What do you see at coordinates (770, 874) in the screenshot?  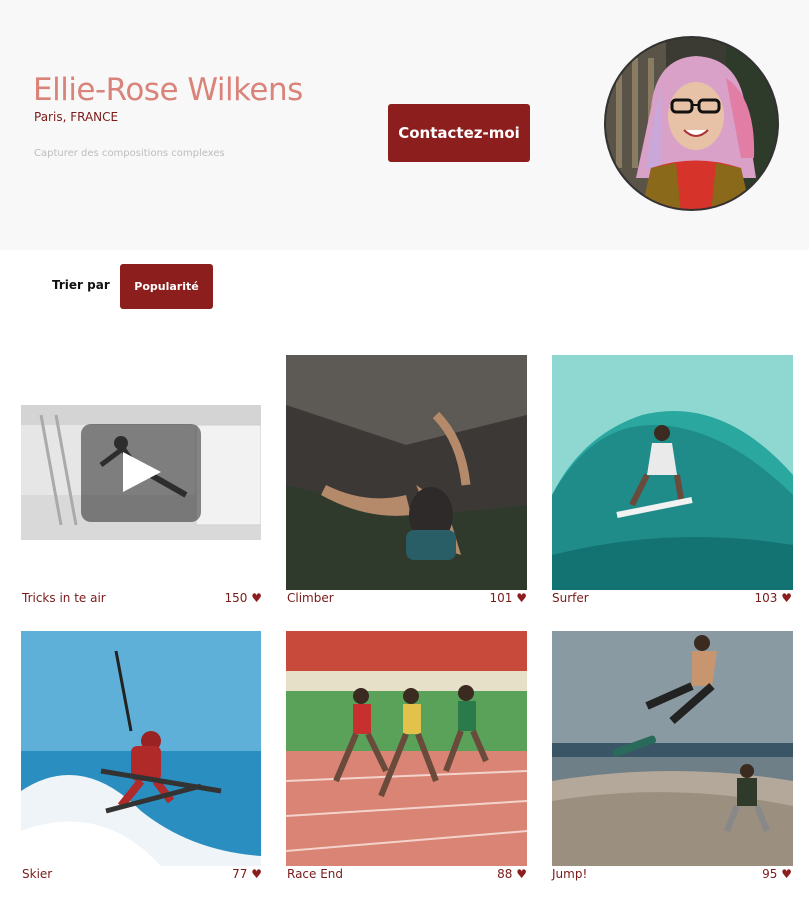 I see `like-count-value: 95` at bounding box center [770, 874].